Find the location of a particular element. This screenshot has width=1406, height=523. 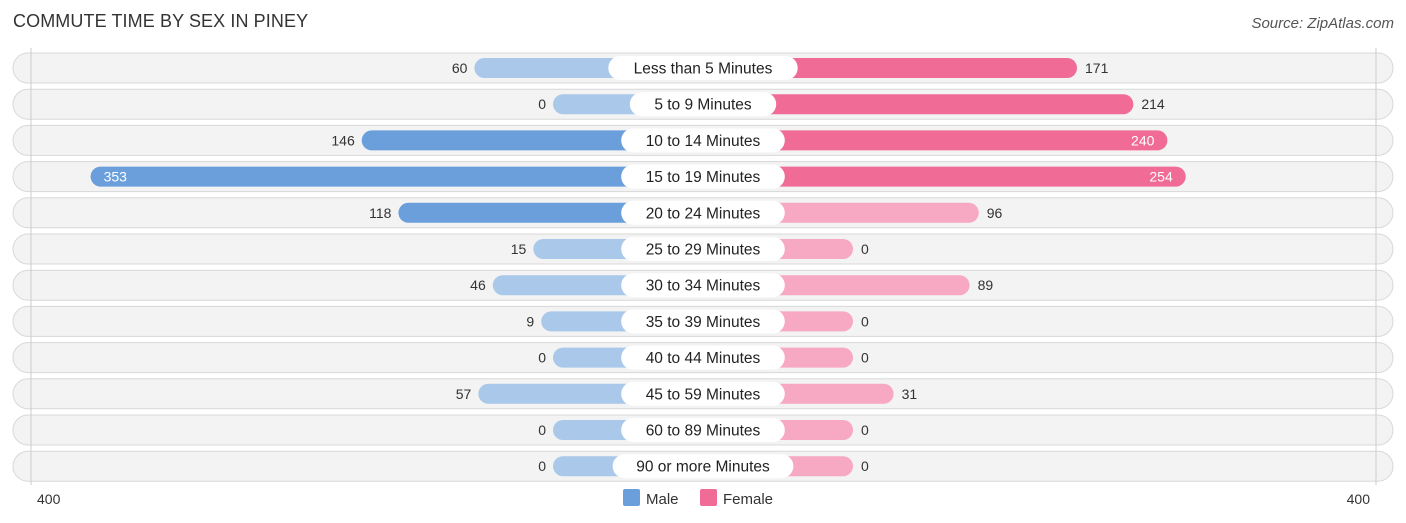

category-label: 10 to 14 Minutes is located at coordinates (703, 141).